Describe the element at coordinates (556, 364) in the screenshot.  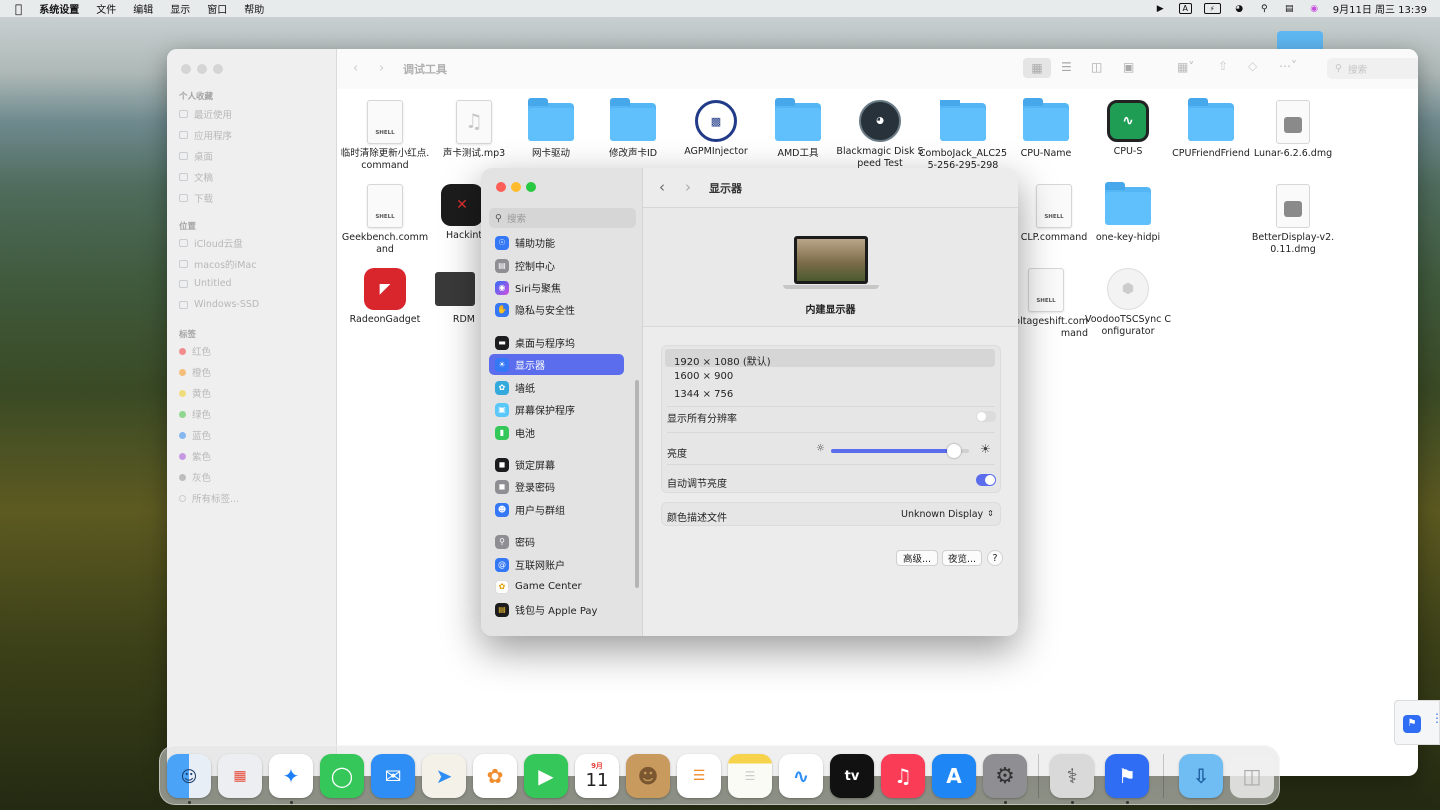
I see `sidebar-item-displays: ☀ 显示器` at that location.